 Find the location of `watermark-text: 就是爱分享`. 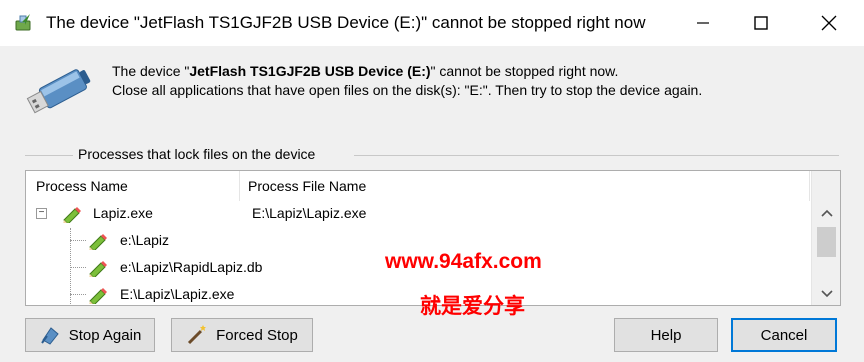

watermark-text: 就是爱分享 is located at coordinates (472, 306).